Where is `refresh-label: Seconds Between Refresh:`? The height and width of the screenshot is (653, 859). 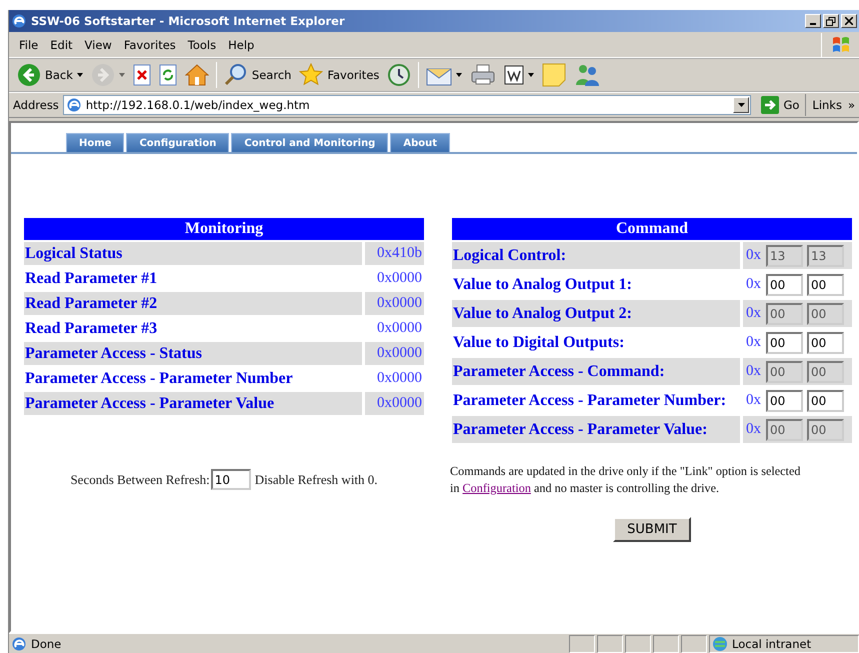 refresh-label: Seconds Between Refresh: is located at coordinates (140, 480).